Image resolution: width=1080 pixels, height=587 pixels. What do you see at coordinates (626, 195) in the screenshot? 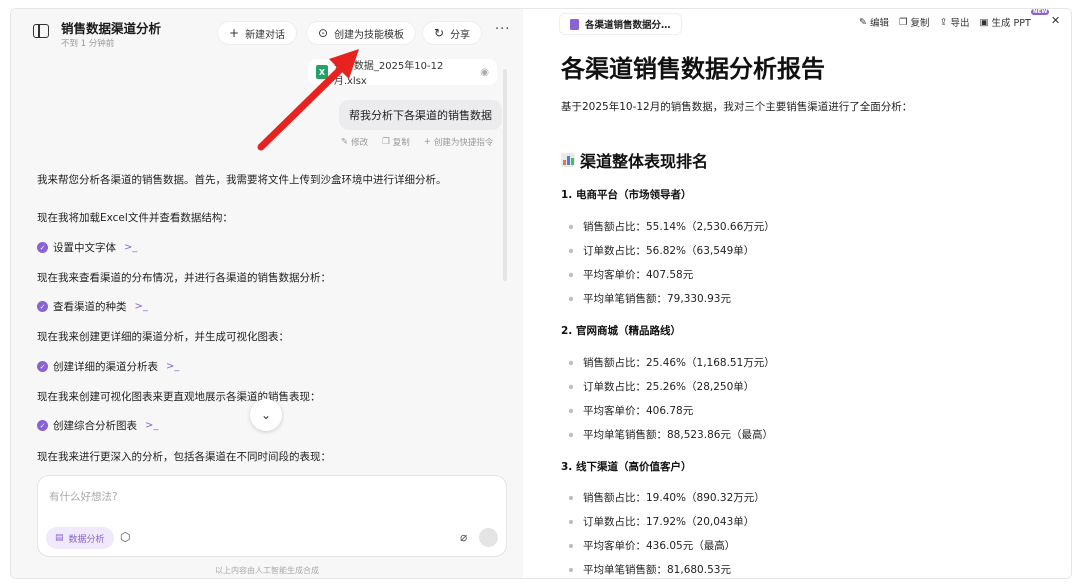
I see `channel-heading: 1. 电商平台（市场领导者）` at bounding box center [626, 195].